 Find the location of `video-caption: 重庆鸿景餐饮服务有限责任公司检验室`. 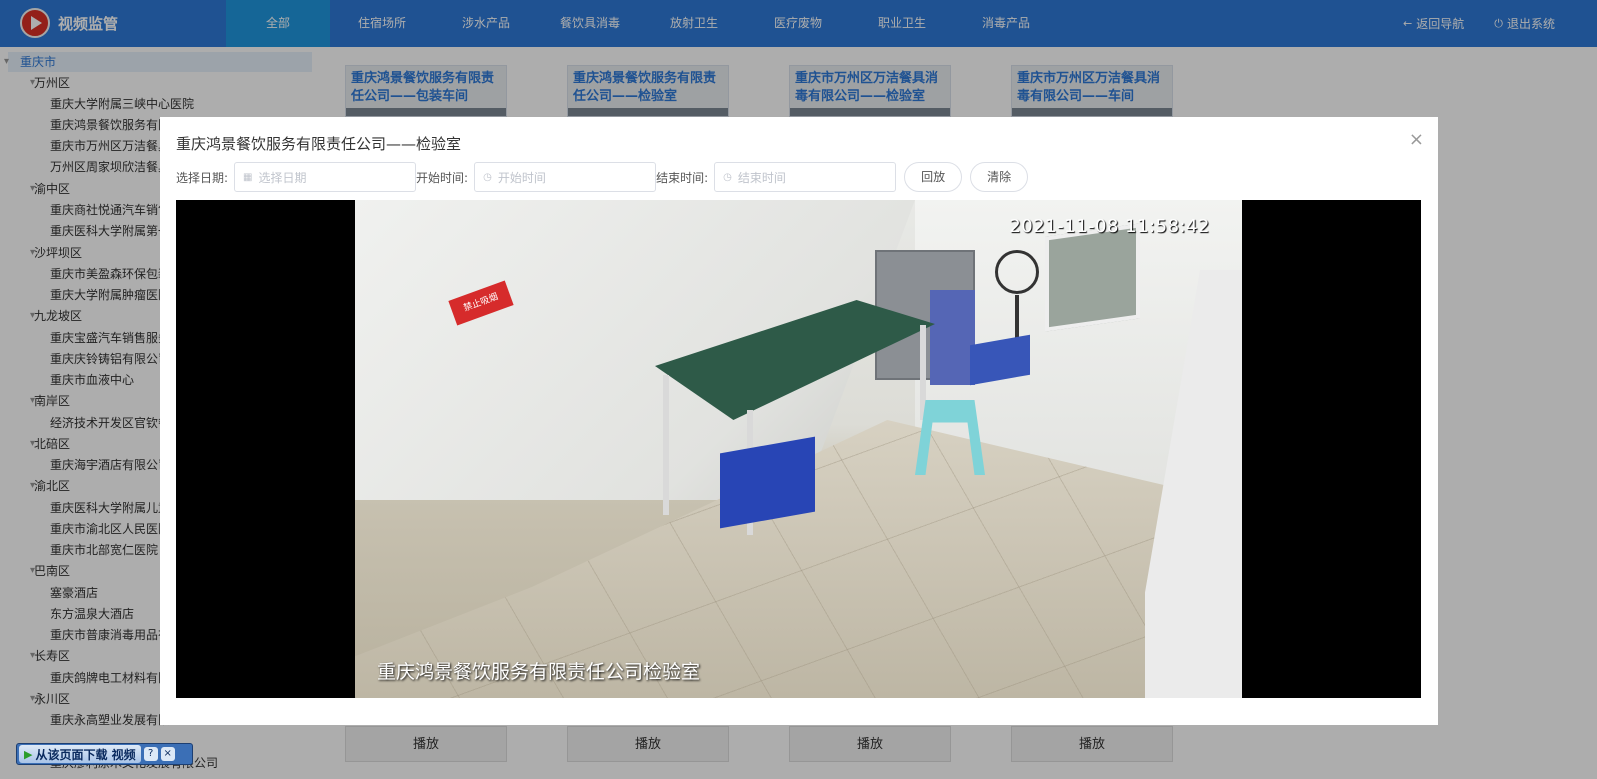

video-caption: 重庆鸿景餐饮服务有限责任公司检验室 is located at coordinates (539, 672).